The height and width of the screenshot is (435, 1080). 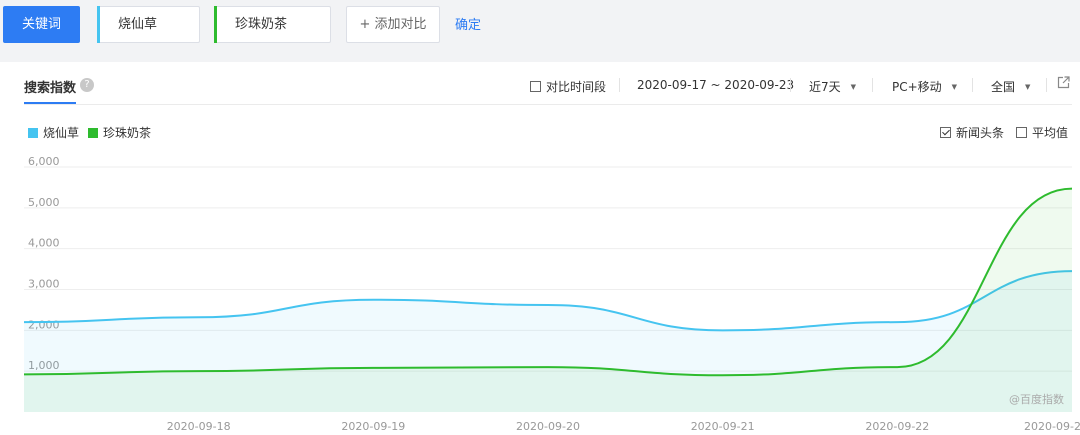 I want to click on y-tick-label: 4,000, so click(x=44, y=243).